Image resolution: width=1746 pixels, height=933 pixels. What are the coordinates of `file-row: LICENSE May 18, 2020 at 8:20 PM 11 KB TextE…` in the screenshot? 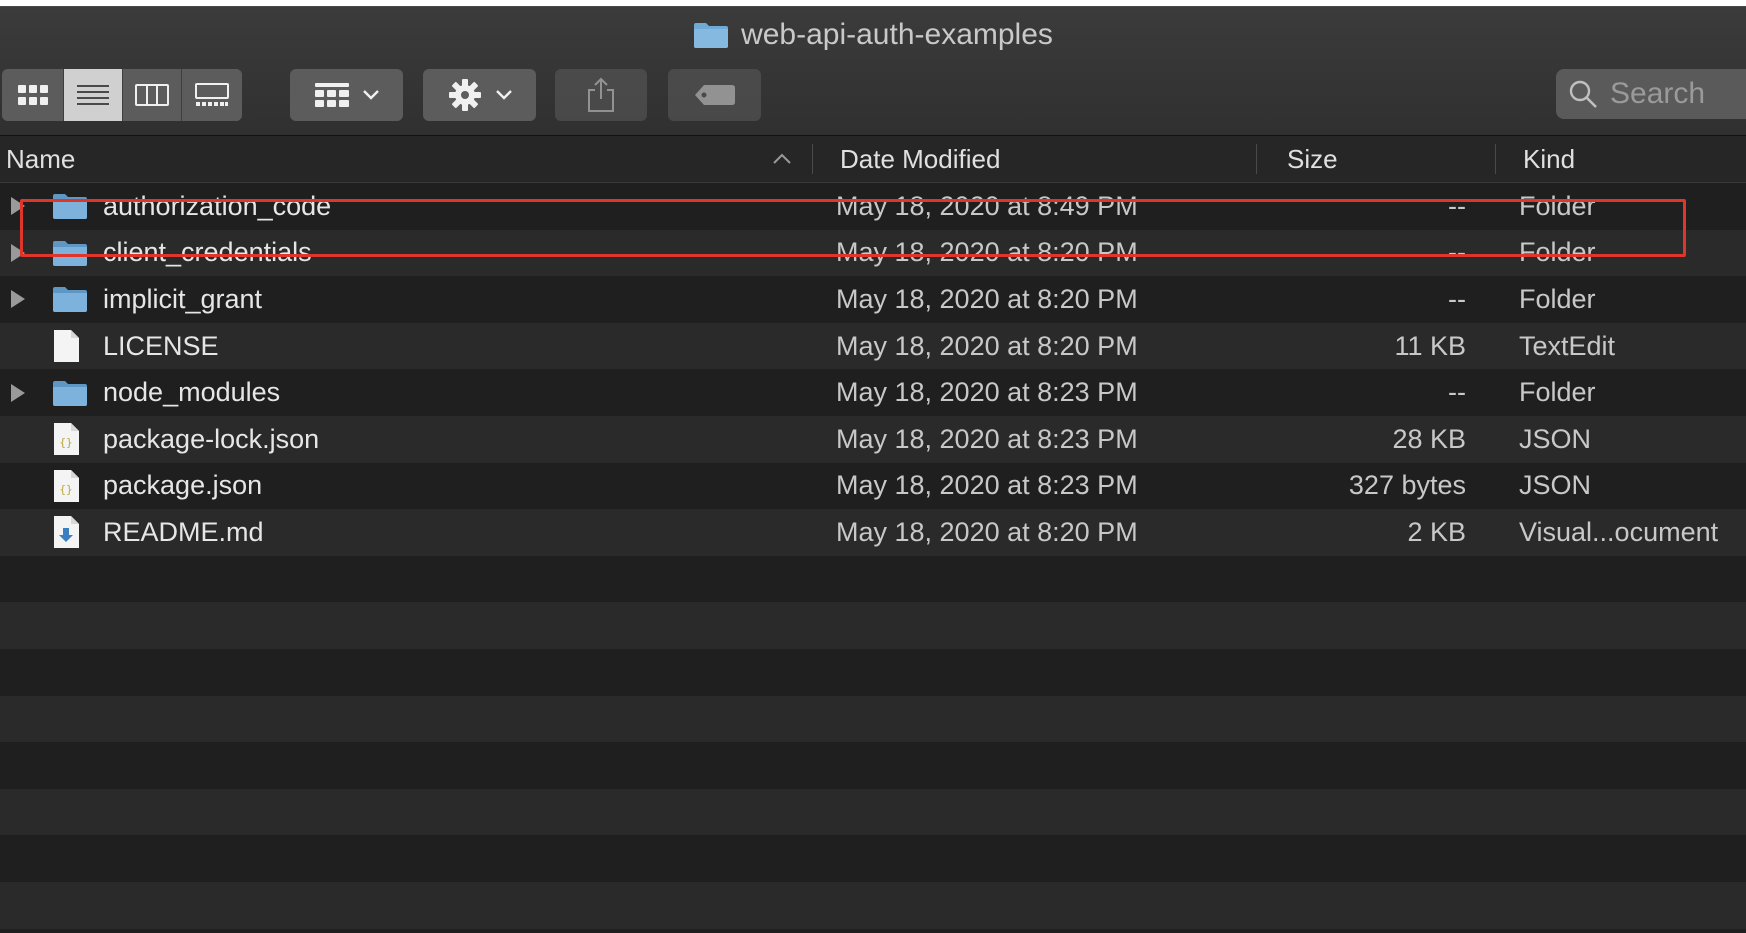 It's located at (873, 346).